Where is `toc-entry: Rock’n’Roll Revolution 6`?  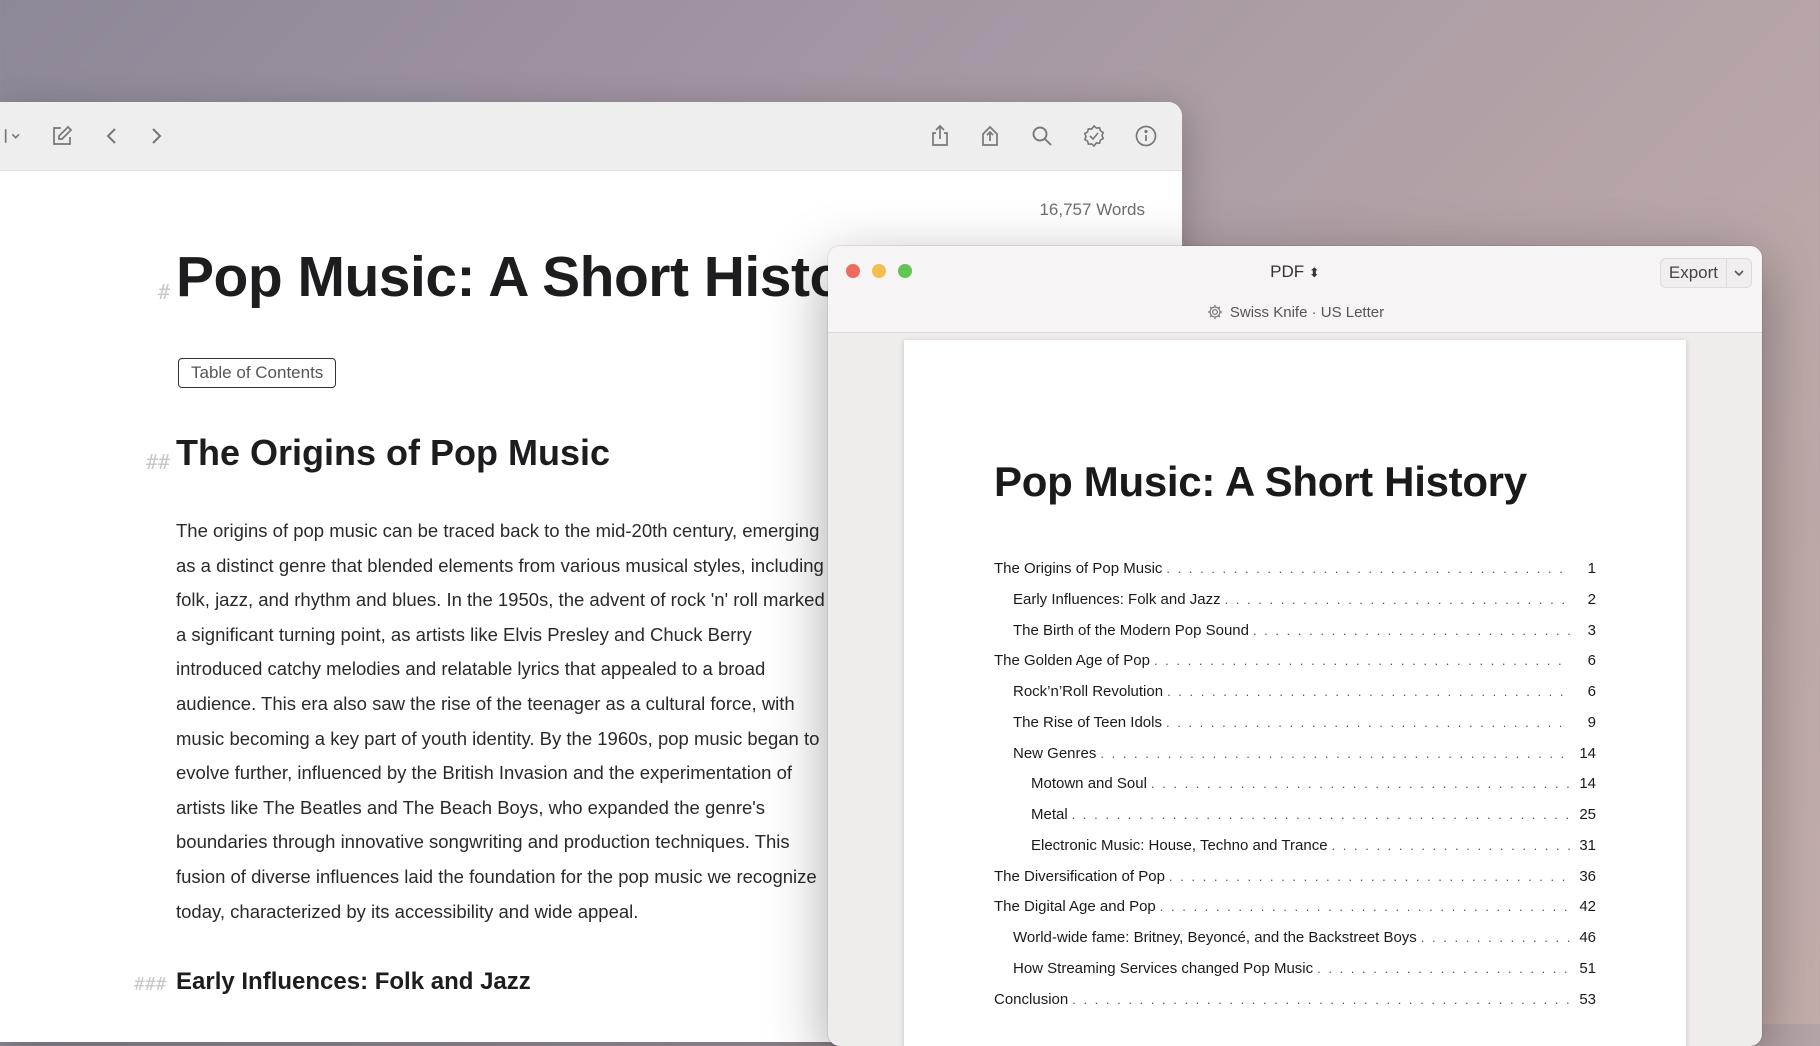 toc-entry: Rock’n’Roll Revolution 6 is located at coordinates (1295, 698).